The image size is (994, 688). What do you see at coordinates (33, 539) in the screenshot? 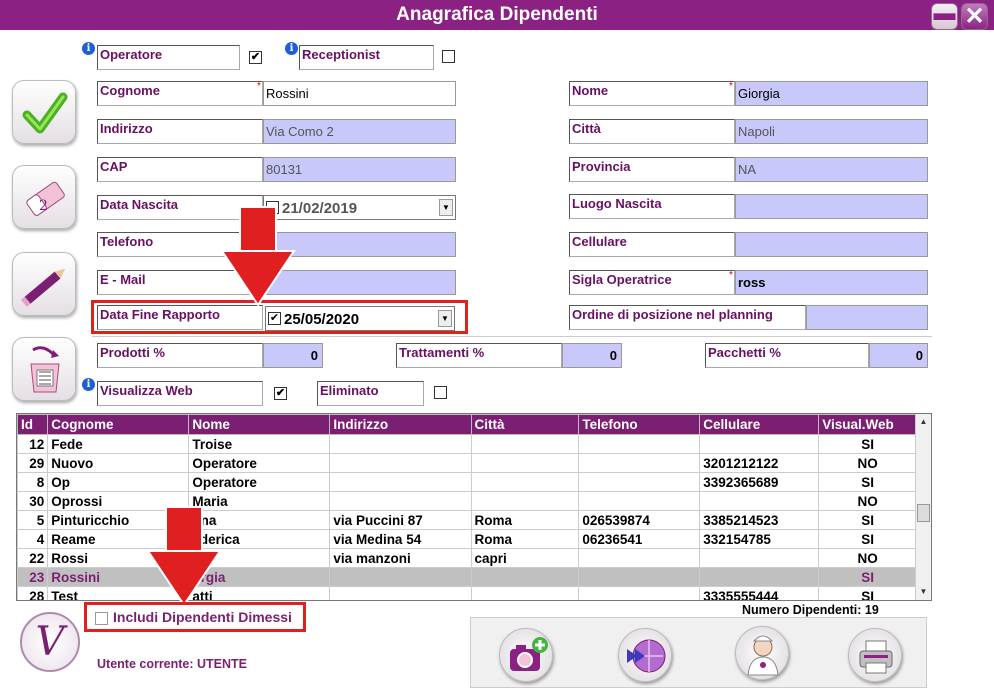
I see `table-cell: 4` at bounding box center [33, 539].